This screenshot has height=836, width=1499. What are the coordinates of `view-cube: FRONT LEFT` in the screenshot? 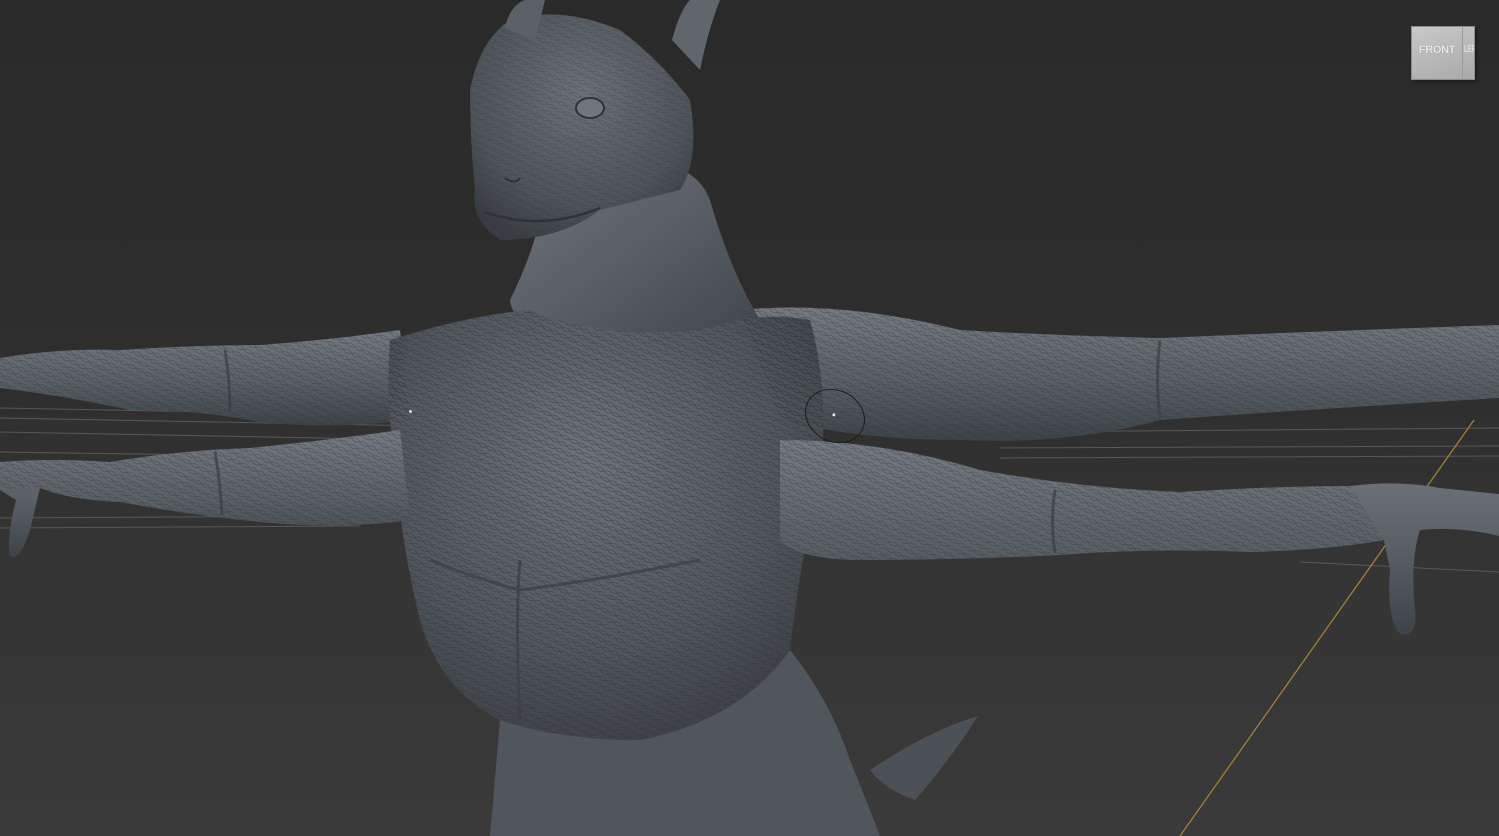 It's located at (1443, 53).